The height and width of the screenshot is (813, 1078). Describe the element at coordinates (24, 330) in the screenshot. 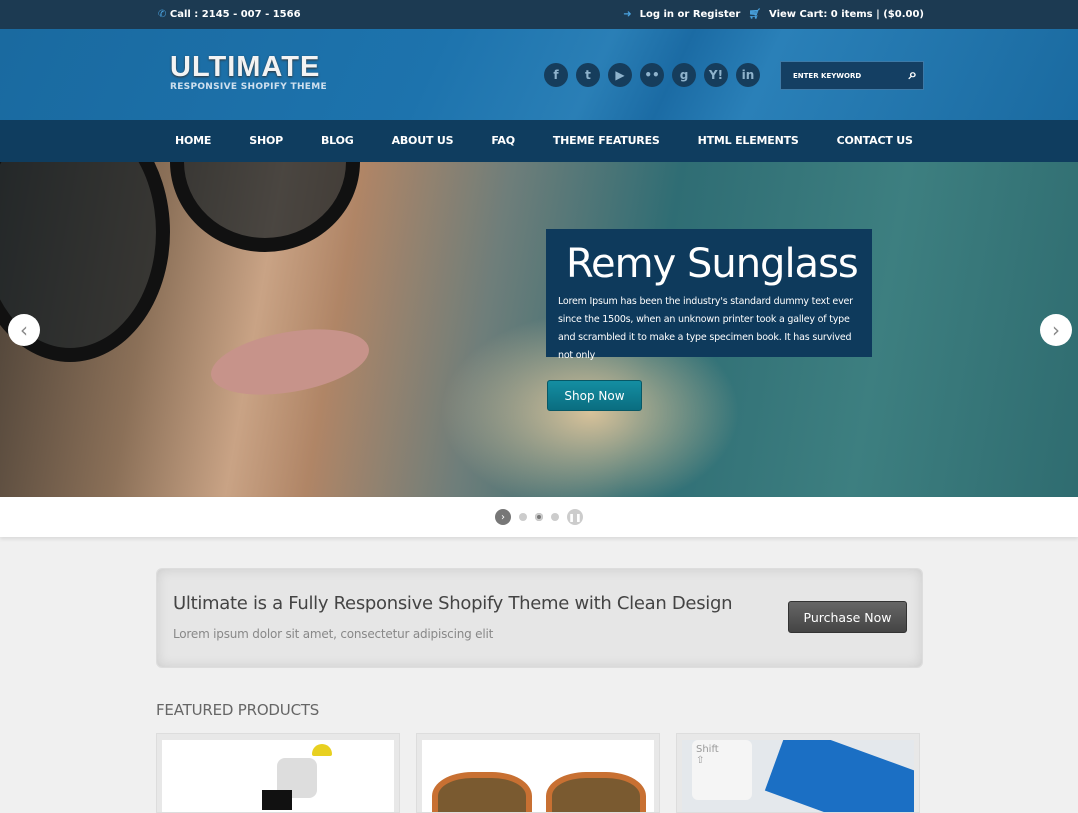

I see `prev-slide-button: ‹` at that location.